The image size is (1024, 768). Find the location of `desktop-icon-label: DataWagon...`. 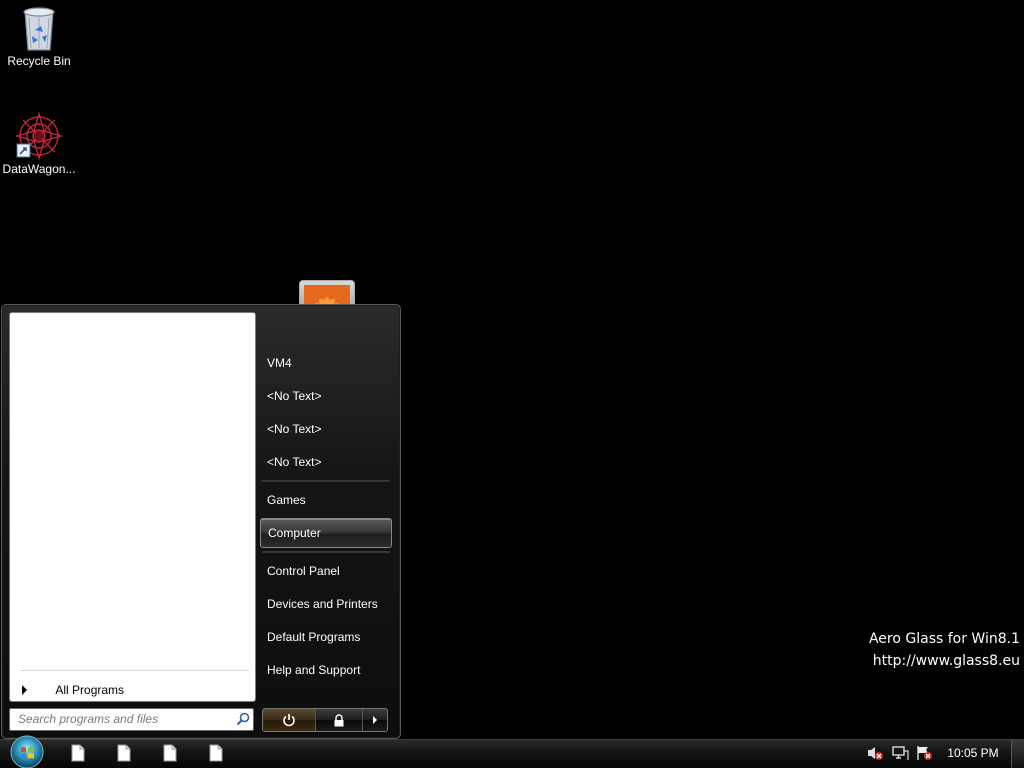

desktop-icon-label: DataWagon... is located at coordinates (39, 169).